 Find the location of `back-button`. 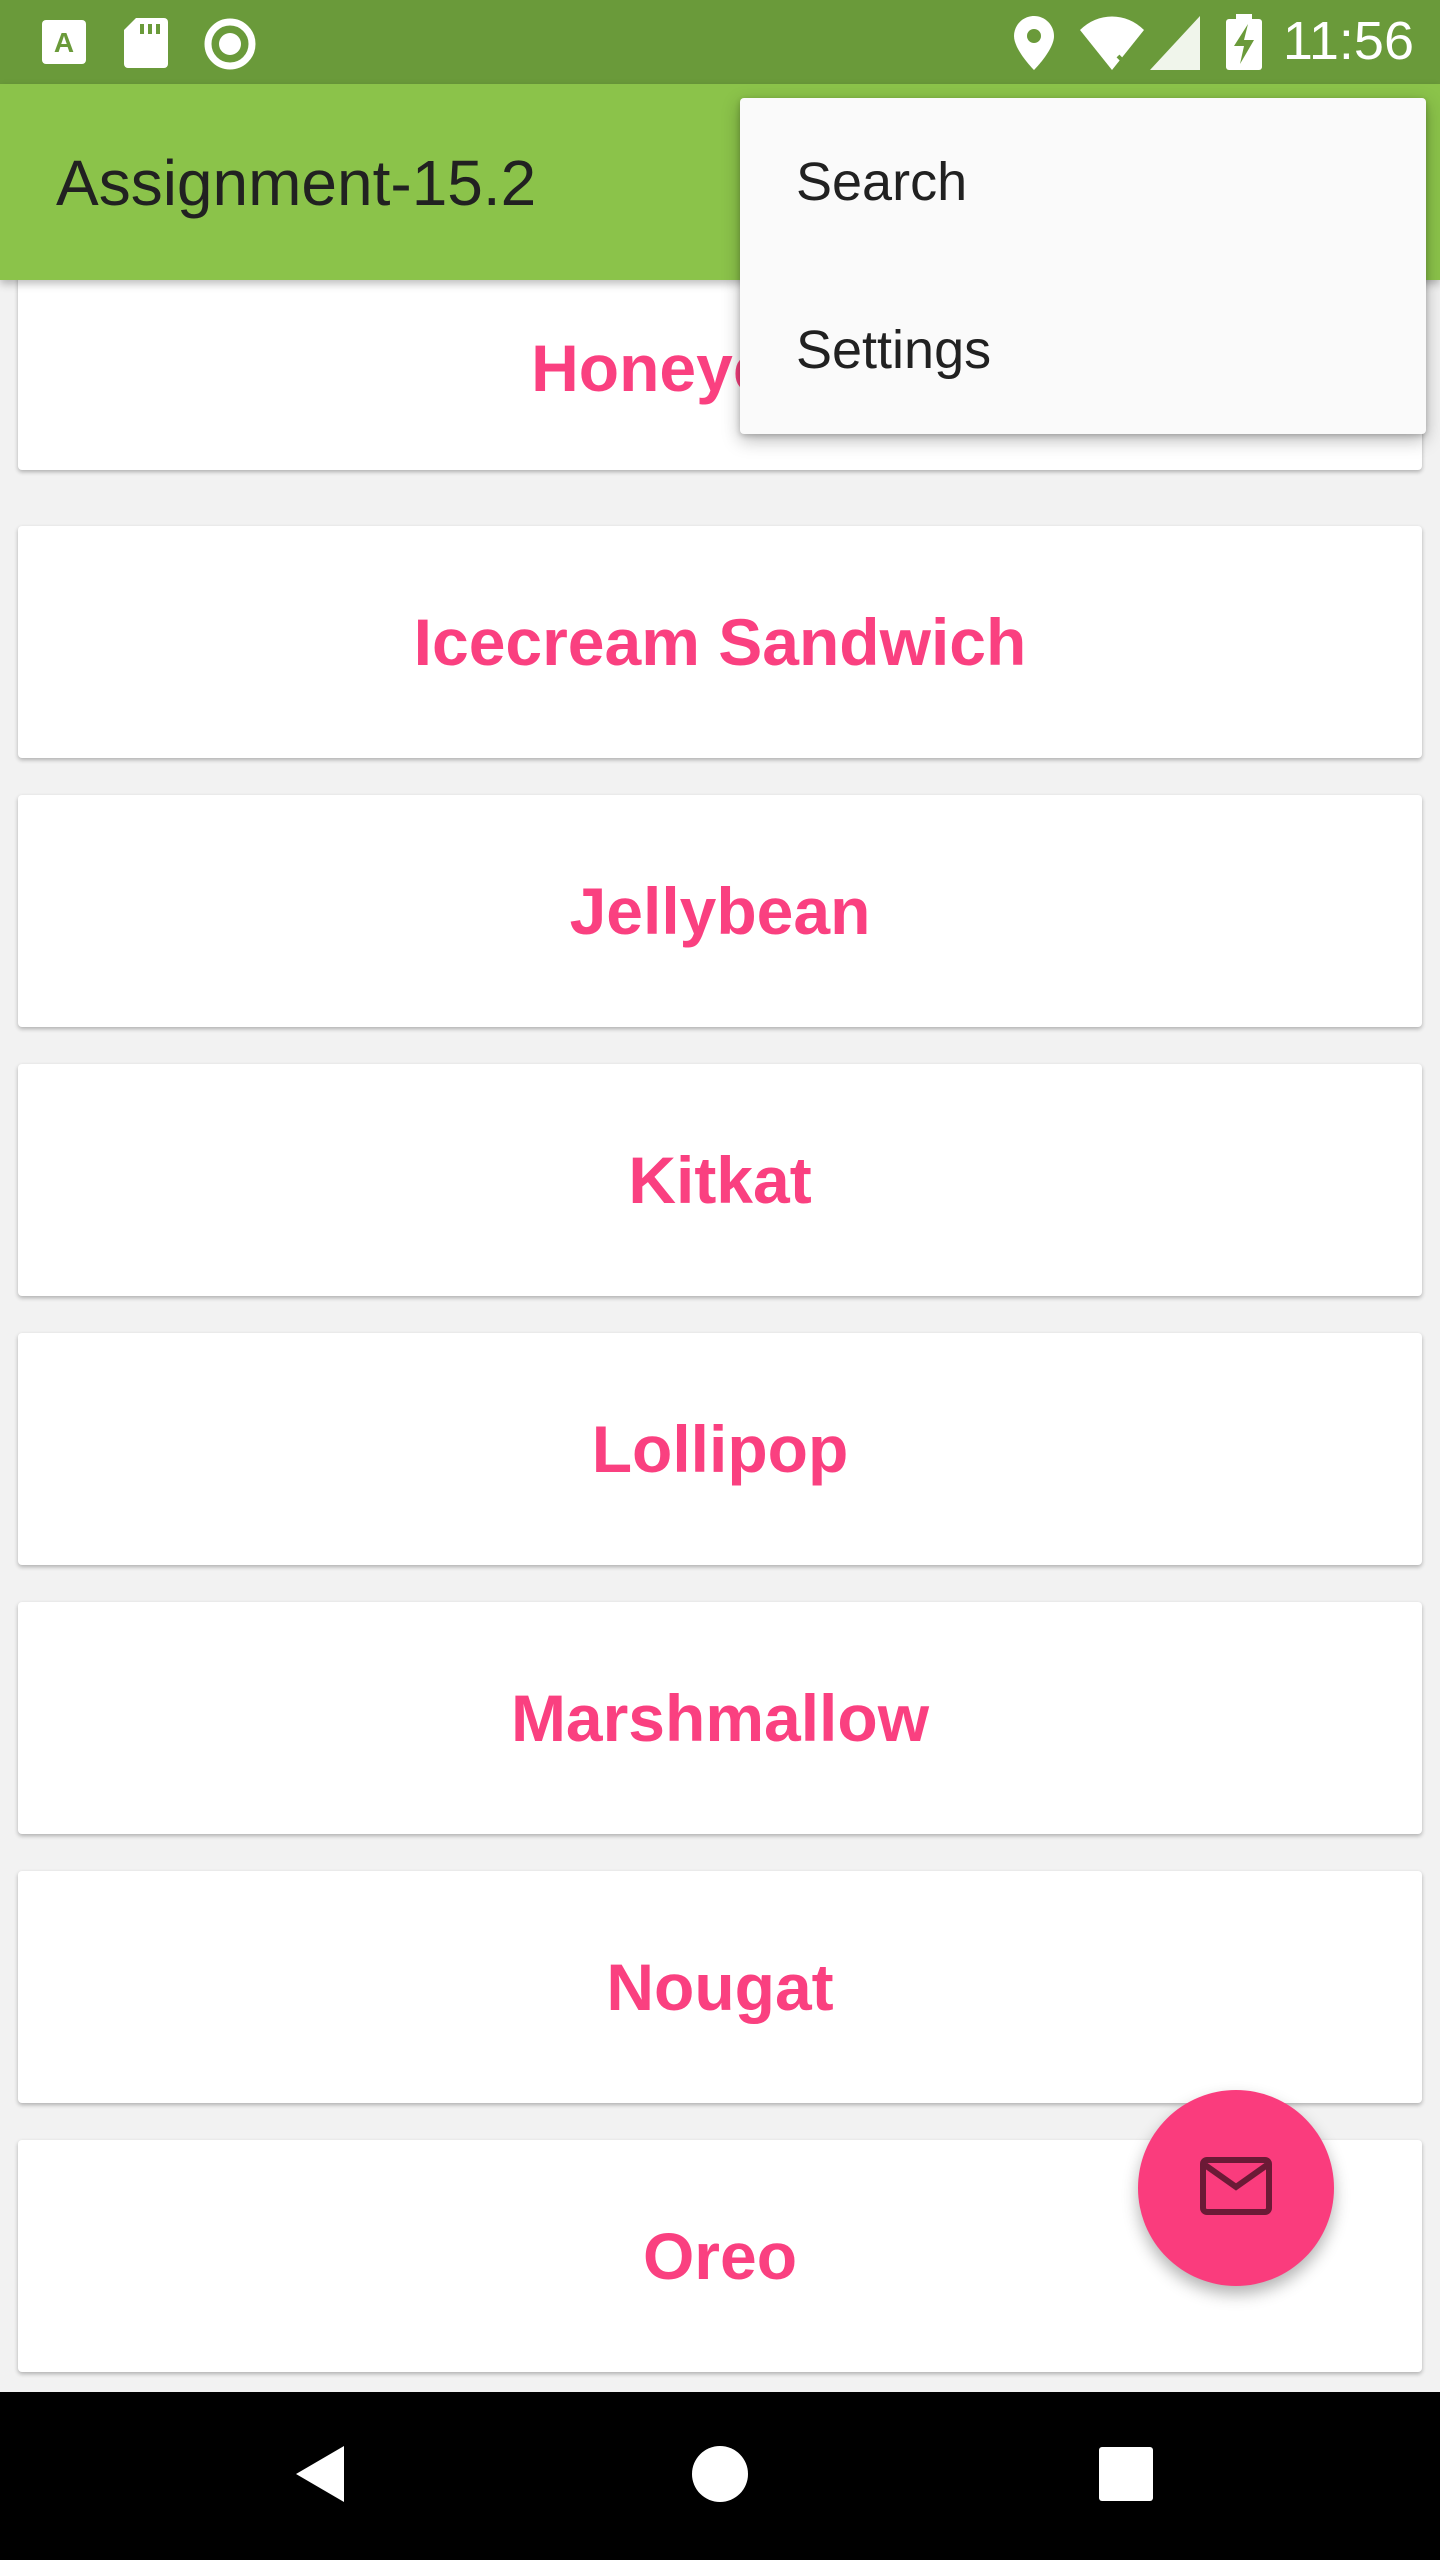

back-button is located at coordinates (320, 2476).